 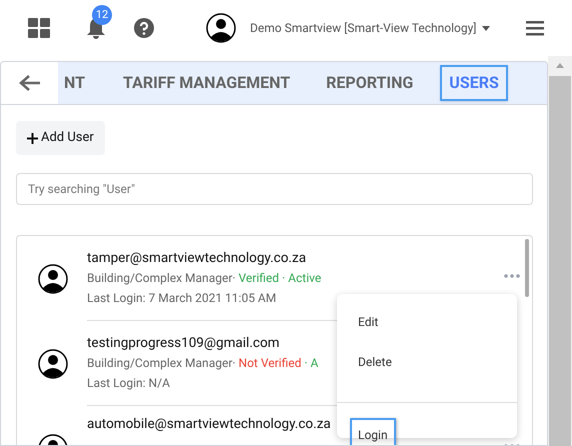 What do you see at coordinates (196, 258) in the screenshot?
I see `user-email: tamper@smartviewtechnology.co.za` at bounding box center [196, 258].